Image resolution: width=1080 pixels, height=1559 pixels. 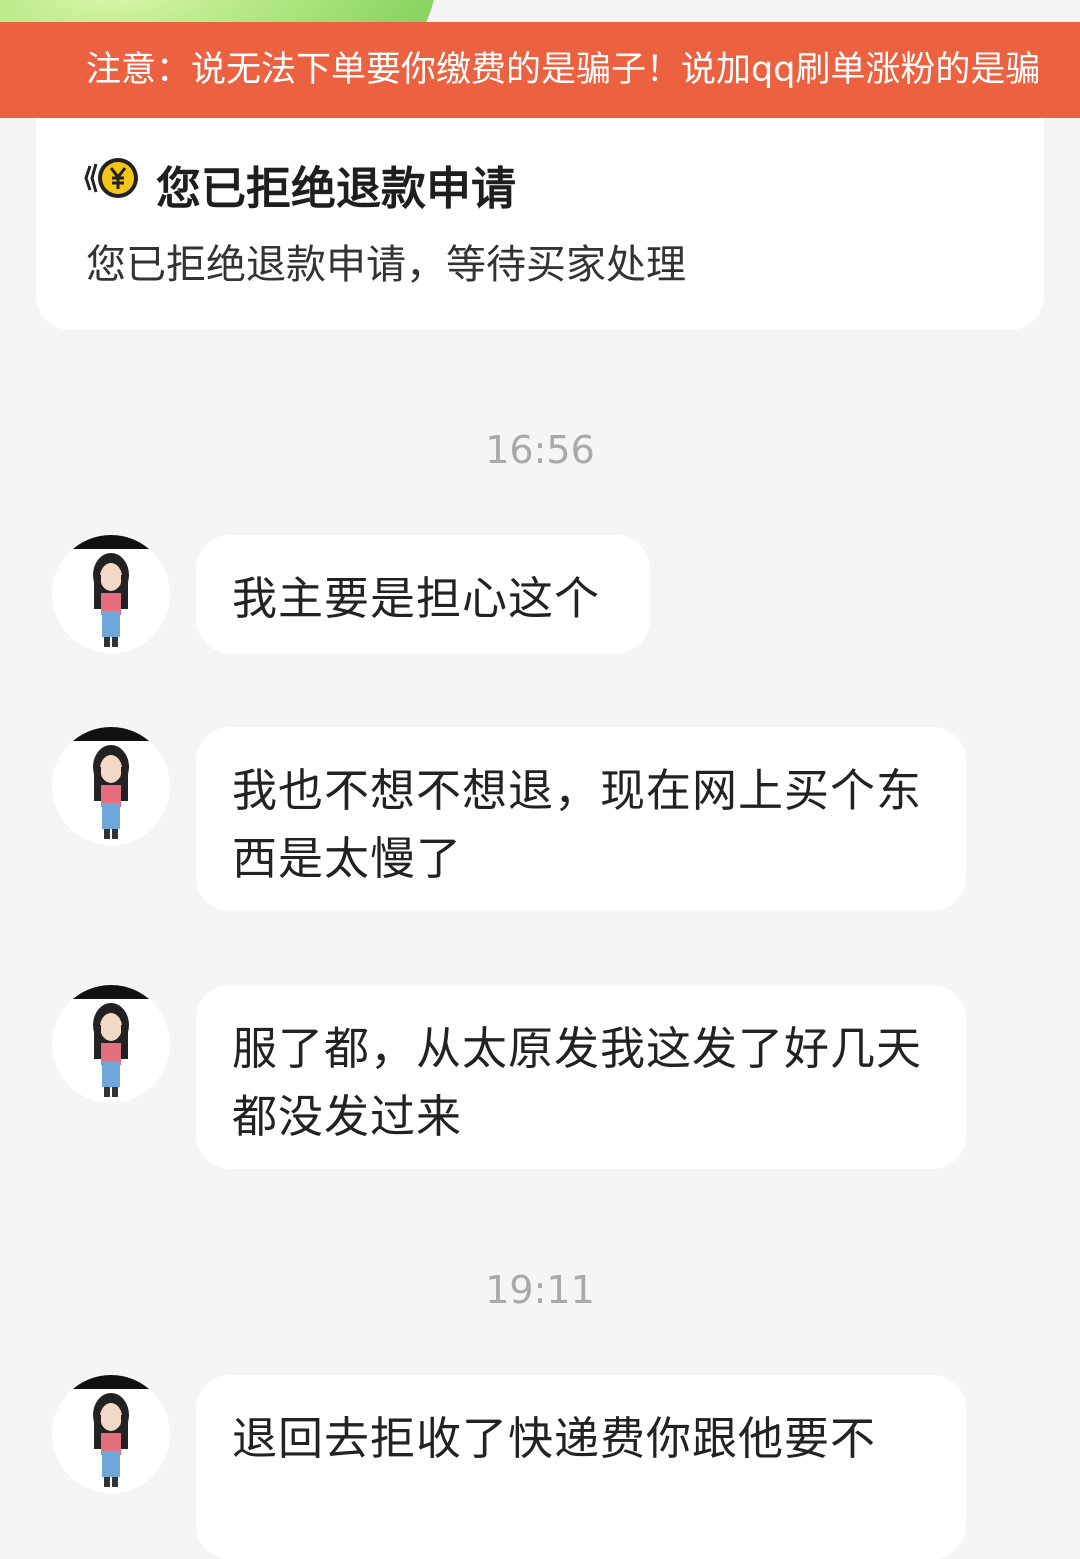 I want to click on message-bubble: 服了都，从太原发我这发了好几天都没发过来, so click(x=581, y=1077).